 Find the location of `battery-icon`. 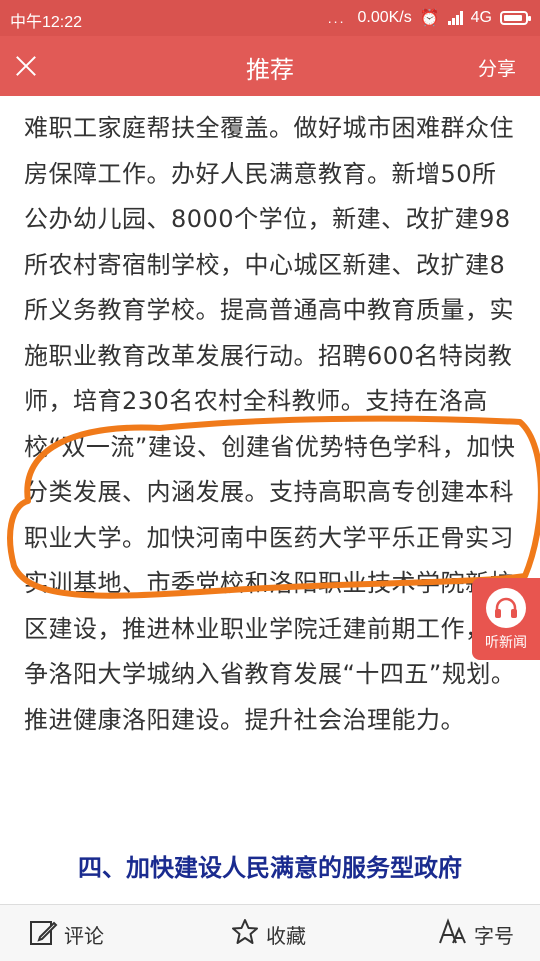

battery-icon is located at coordinates (515, 18).